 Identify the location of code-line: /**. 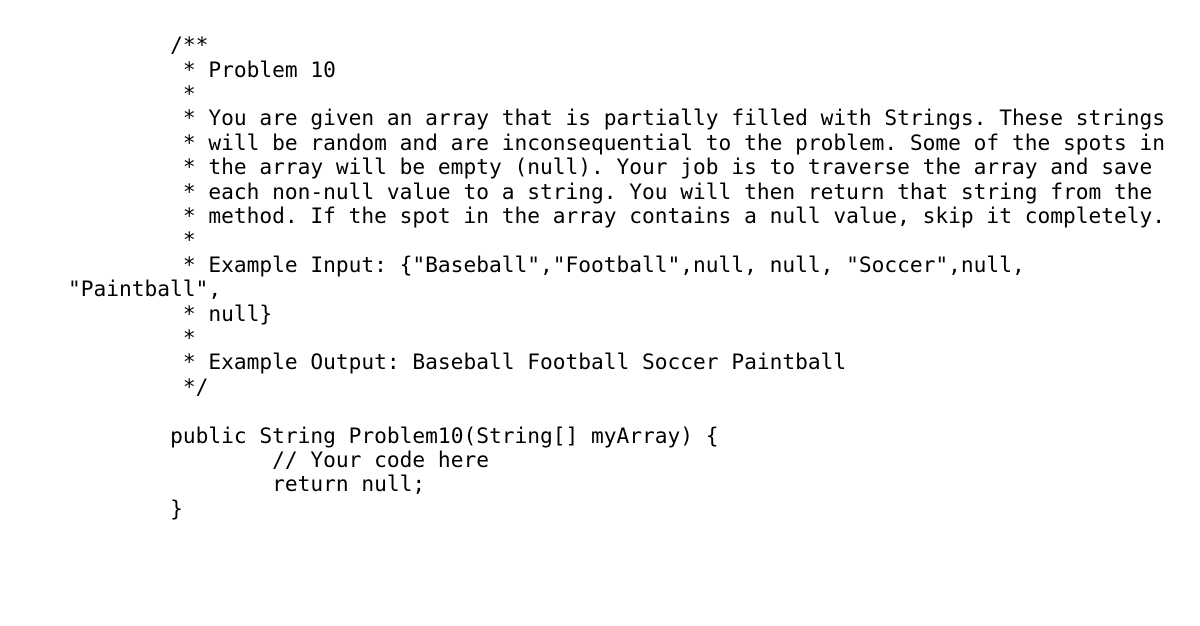
(138, 45).